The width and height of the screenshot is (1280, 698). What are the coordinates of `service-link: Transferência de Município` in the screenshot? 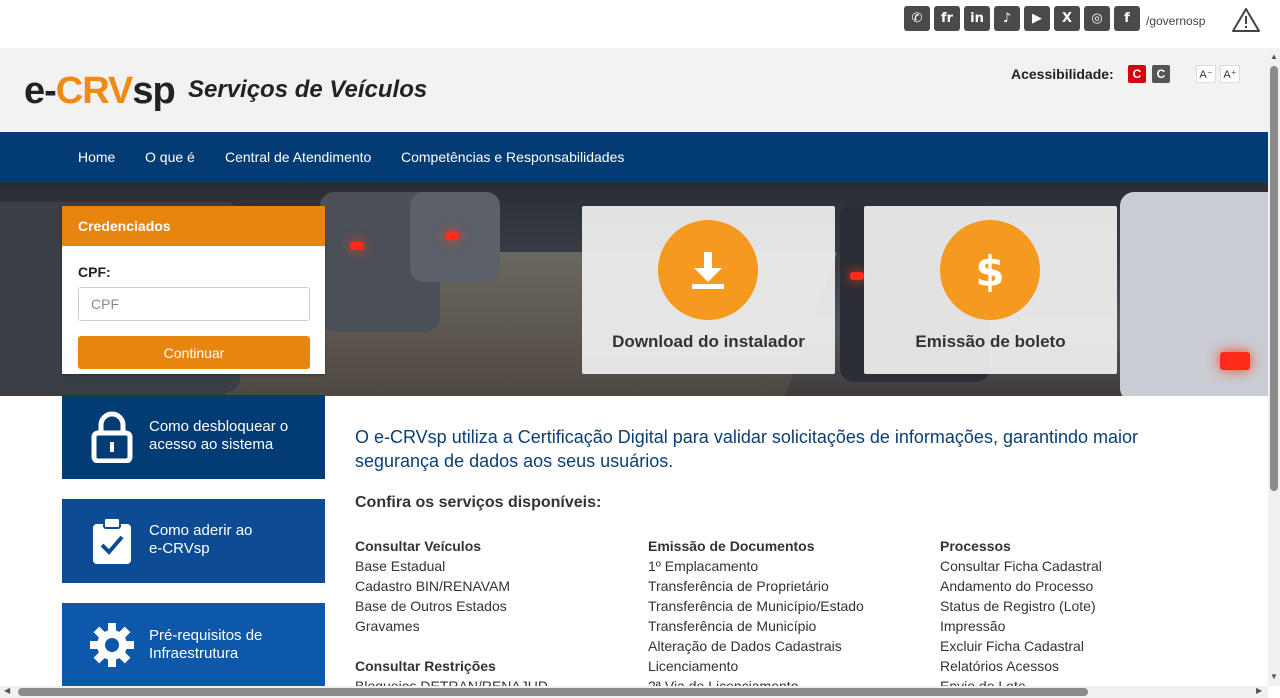 It's located at (756, 626).